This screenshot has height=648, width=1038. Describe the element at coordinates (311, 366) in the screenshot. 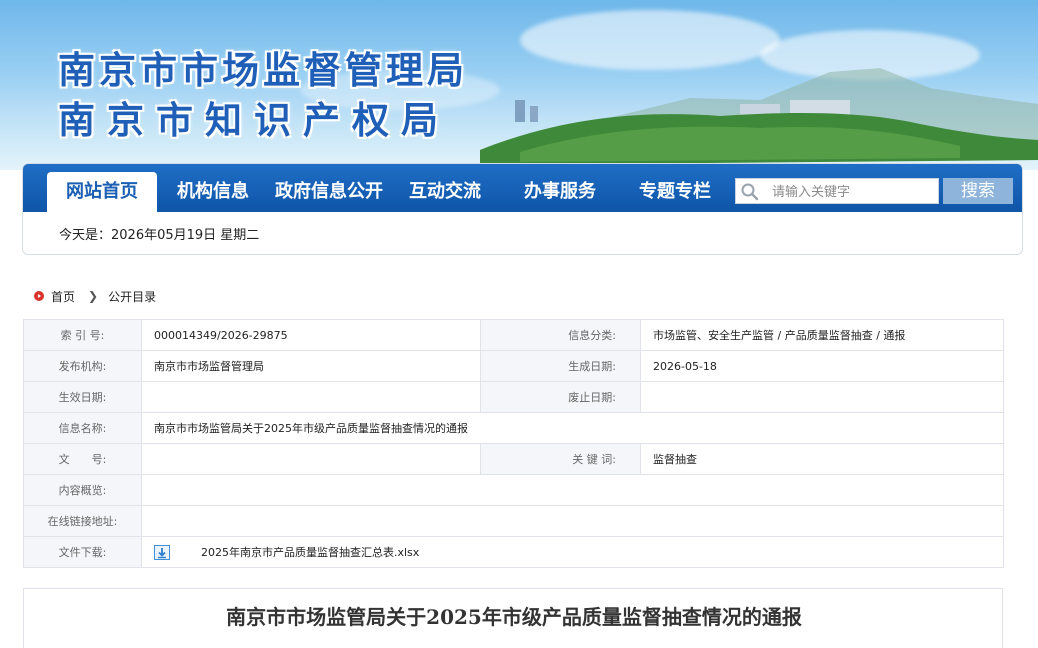

I see `publisher-value: 南京市市场监督管理局` at that location.